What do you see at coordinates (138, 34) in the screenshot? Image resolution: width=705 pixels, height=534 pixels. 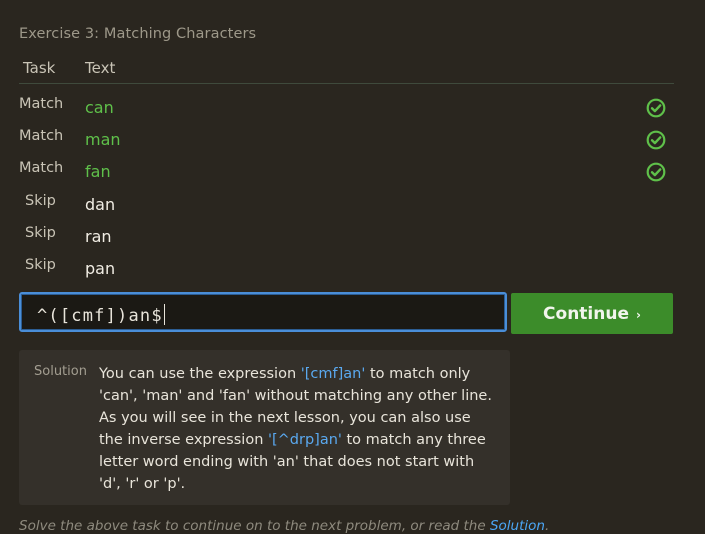 I see `exercise-title: Exercise 3: Matching Characters` at bounding box center [138, 34].